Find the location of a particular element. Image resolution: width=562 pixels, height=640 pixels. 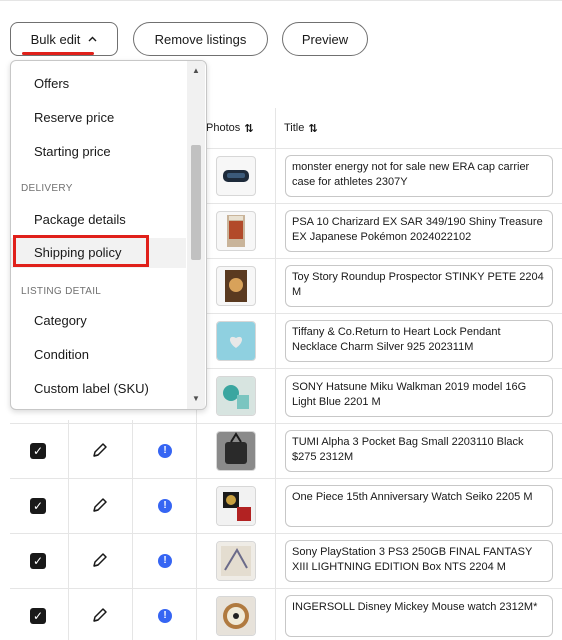

menu-item-condition: Condition is located at coordinates (98, 355).